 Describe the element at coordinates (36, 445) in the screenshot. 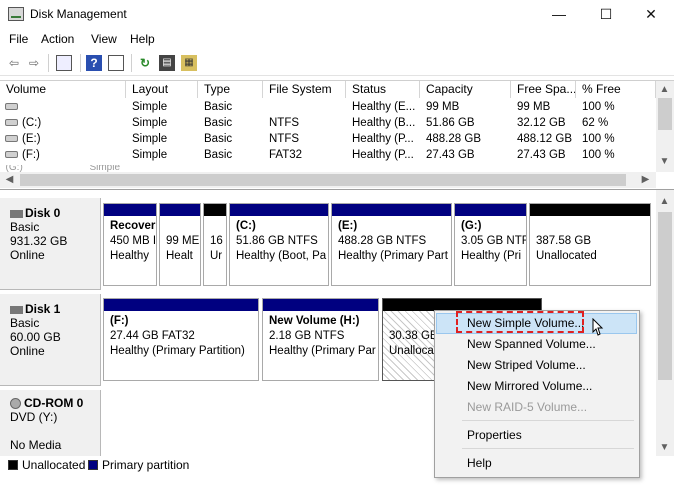

I see `disk-status: No Media` at that location.